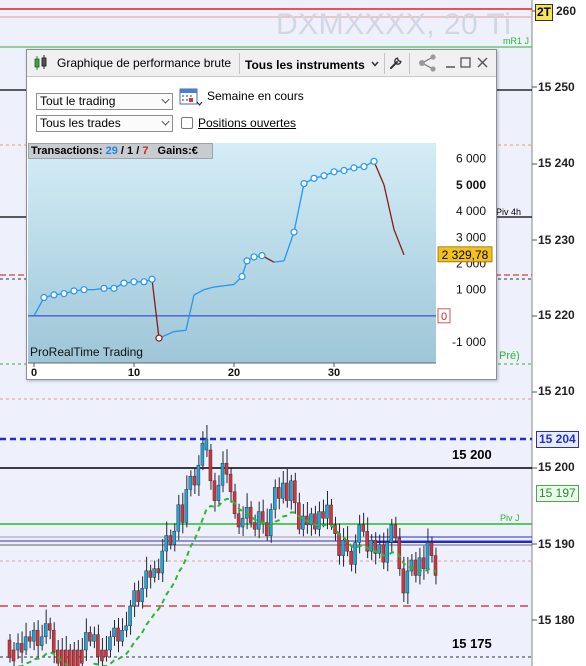  I want to click on x-tick-label: 0, so click(34, 373).